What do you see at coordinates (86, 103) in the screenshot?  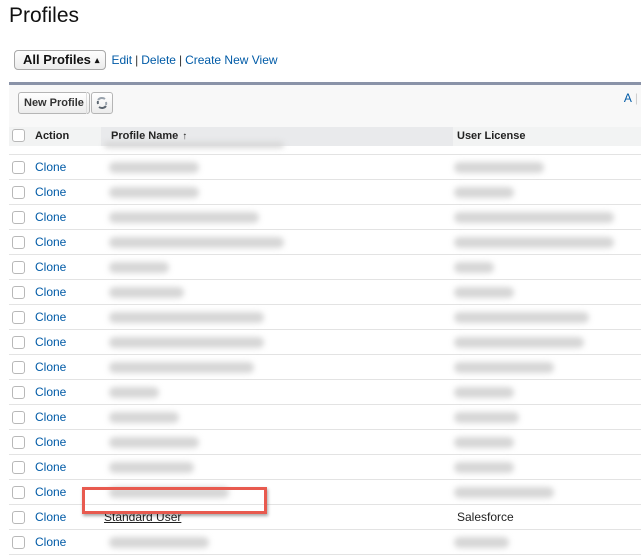 I see `toolbar-divider` at bounding box center [86, 103].